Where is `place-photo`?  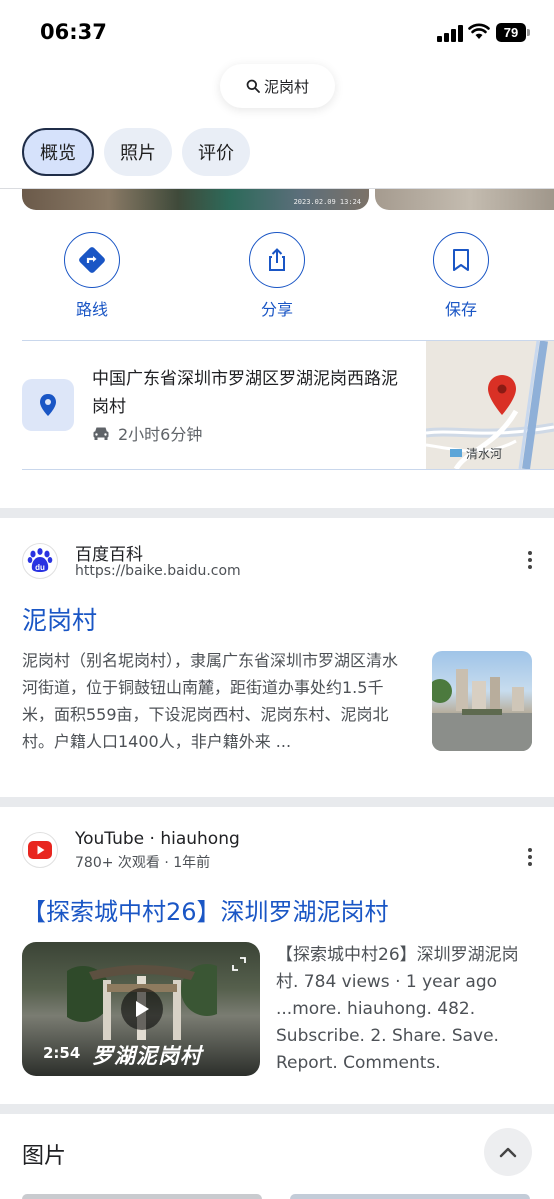 place-photo is located at coordinates (464, 199).